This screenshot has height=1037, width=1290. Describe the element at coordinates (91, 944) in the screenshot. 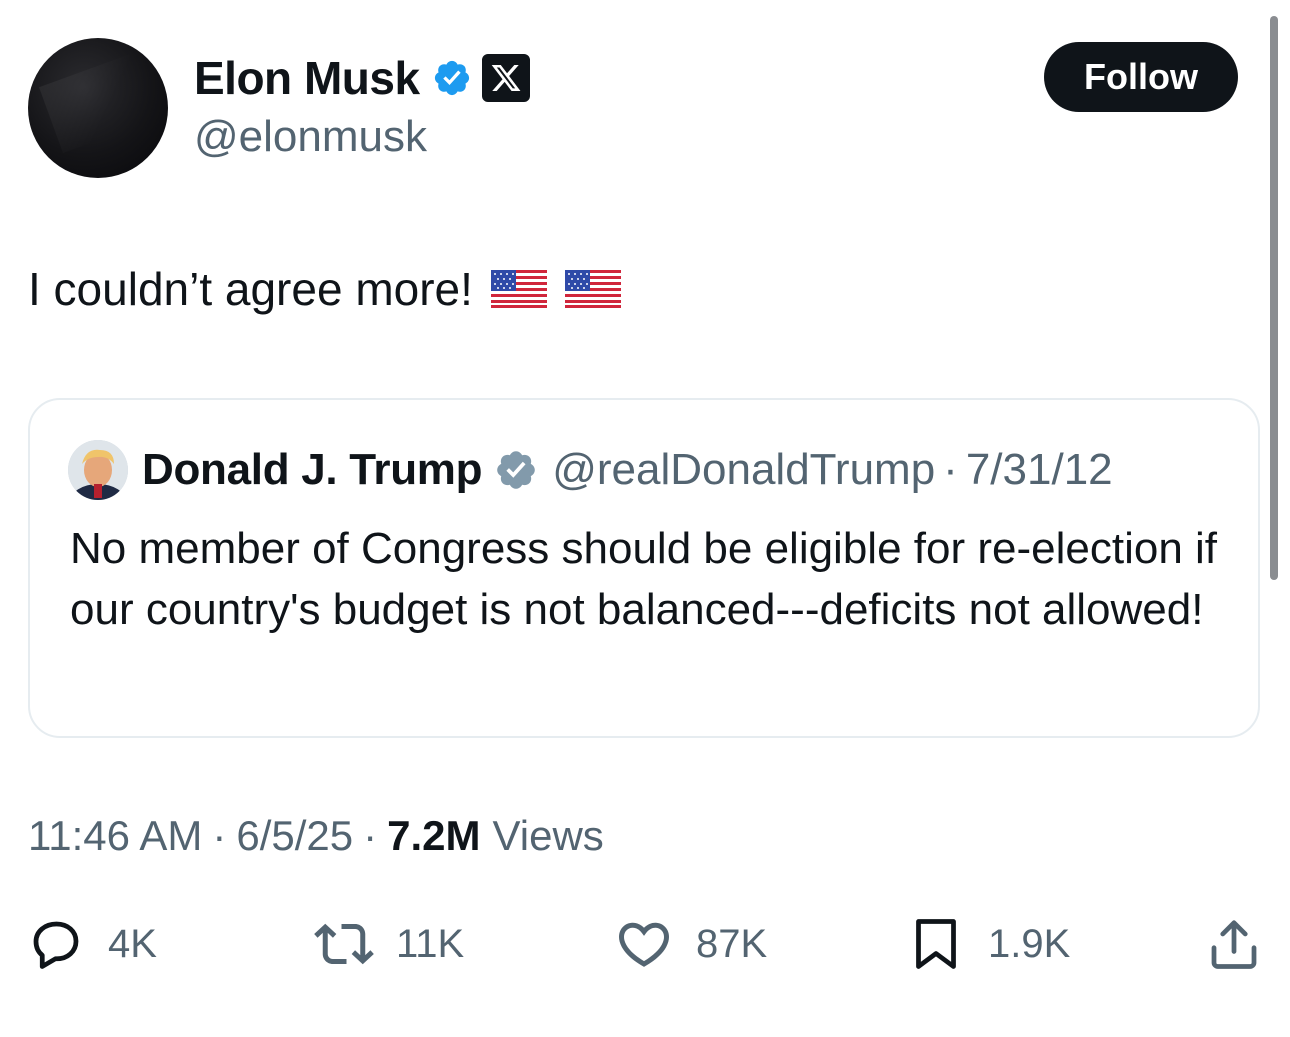

I see `reply-button: 4K` at that location.